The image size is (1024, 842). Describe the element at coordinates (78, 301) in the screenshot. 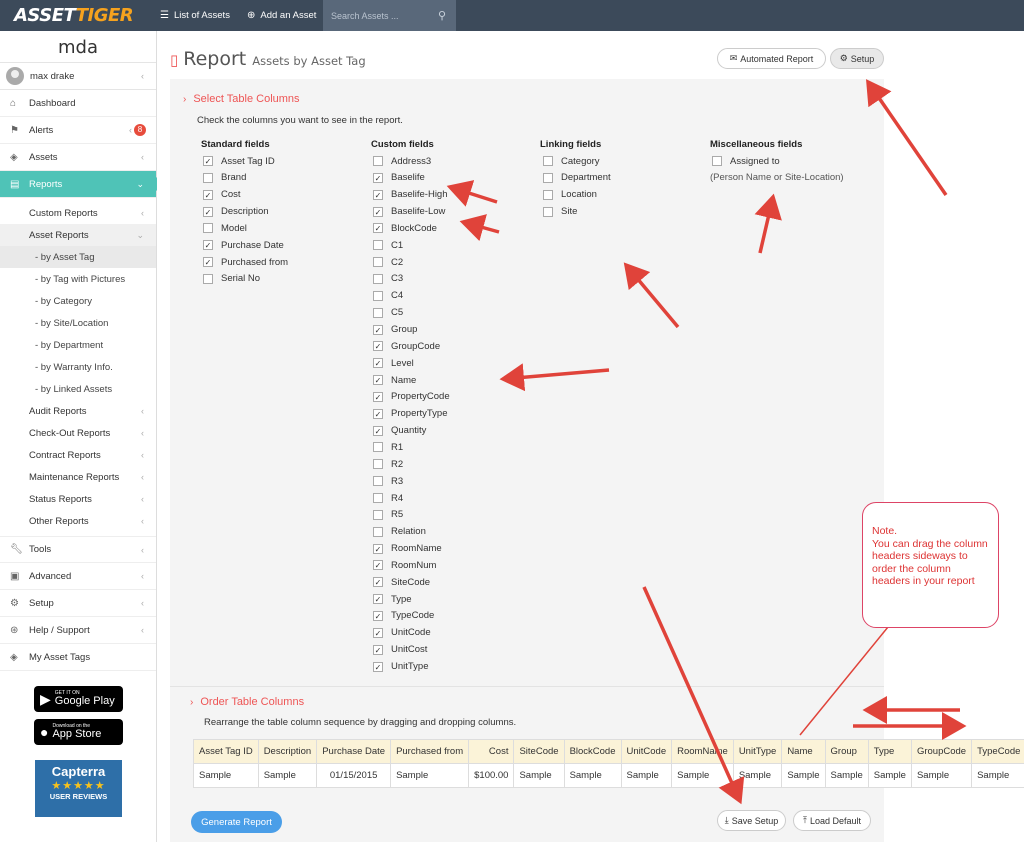

I see `sidebar-report-by-category: - by Category` at that location.